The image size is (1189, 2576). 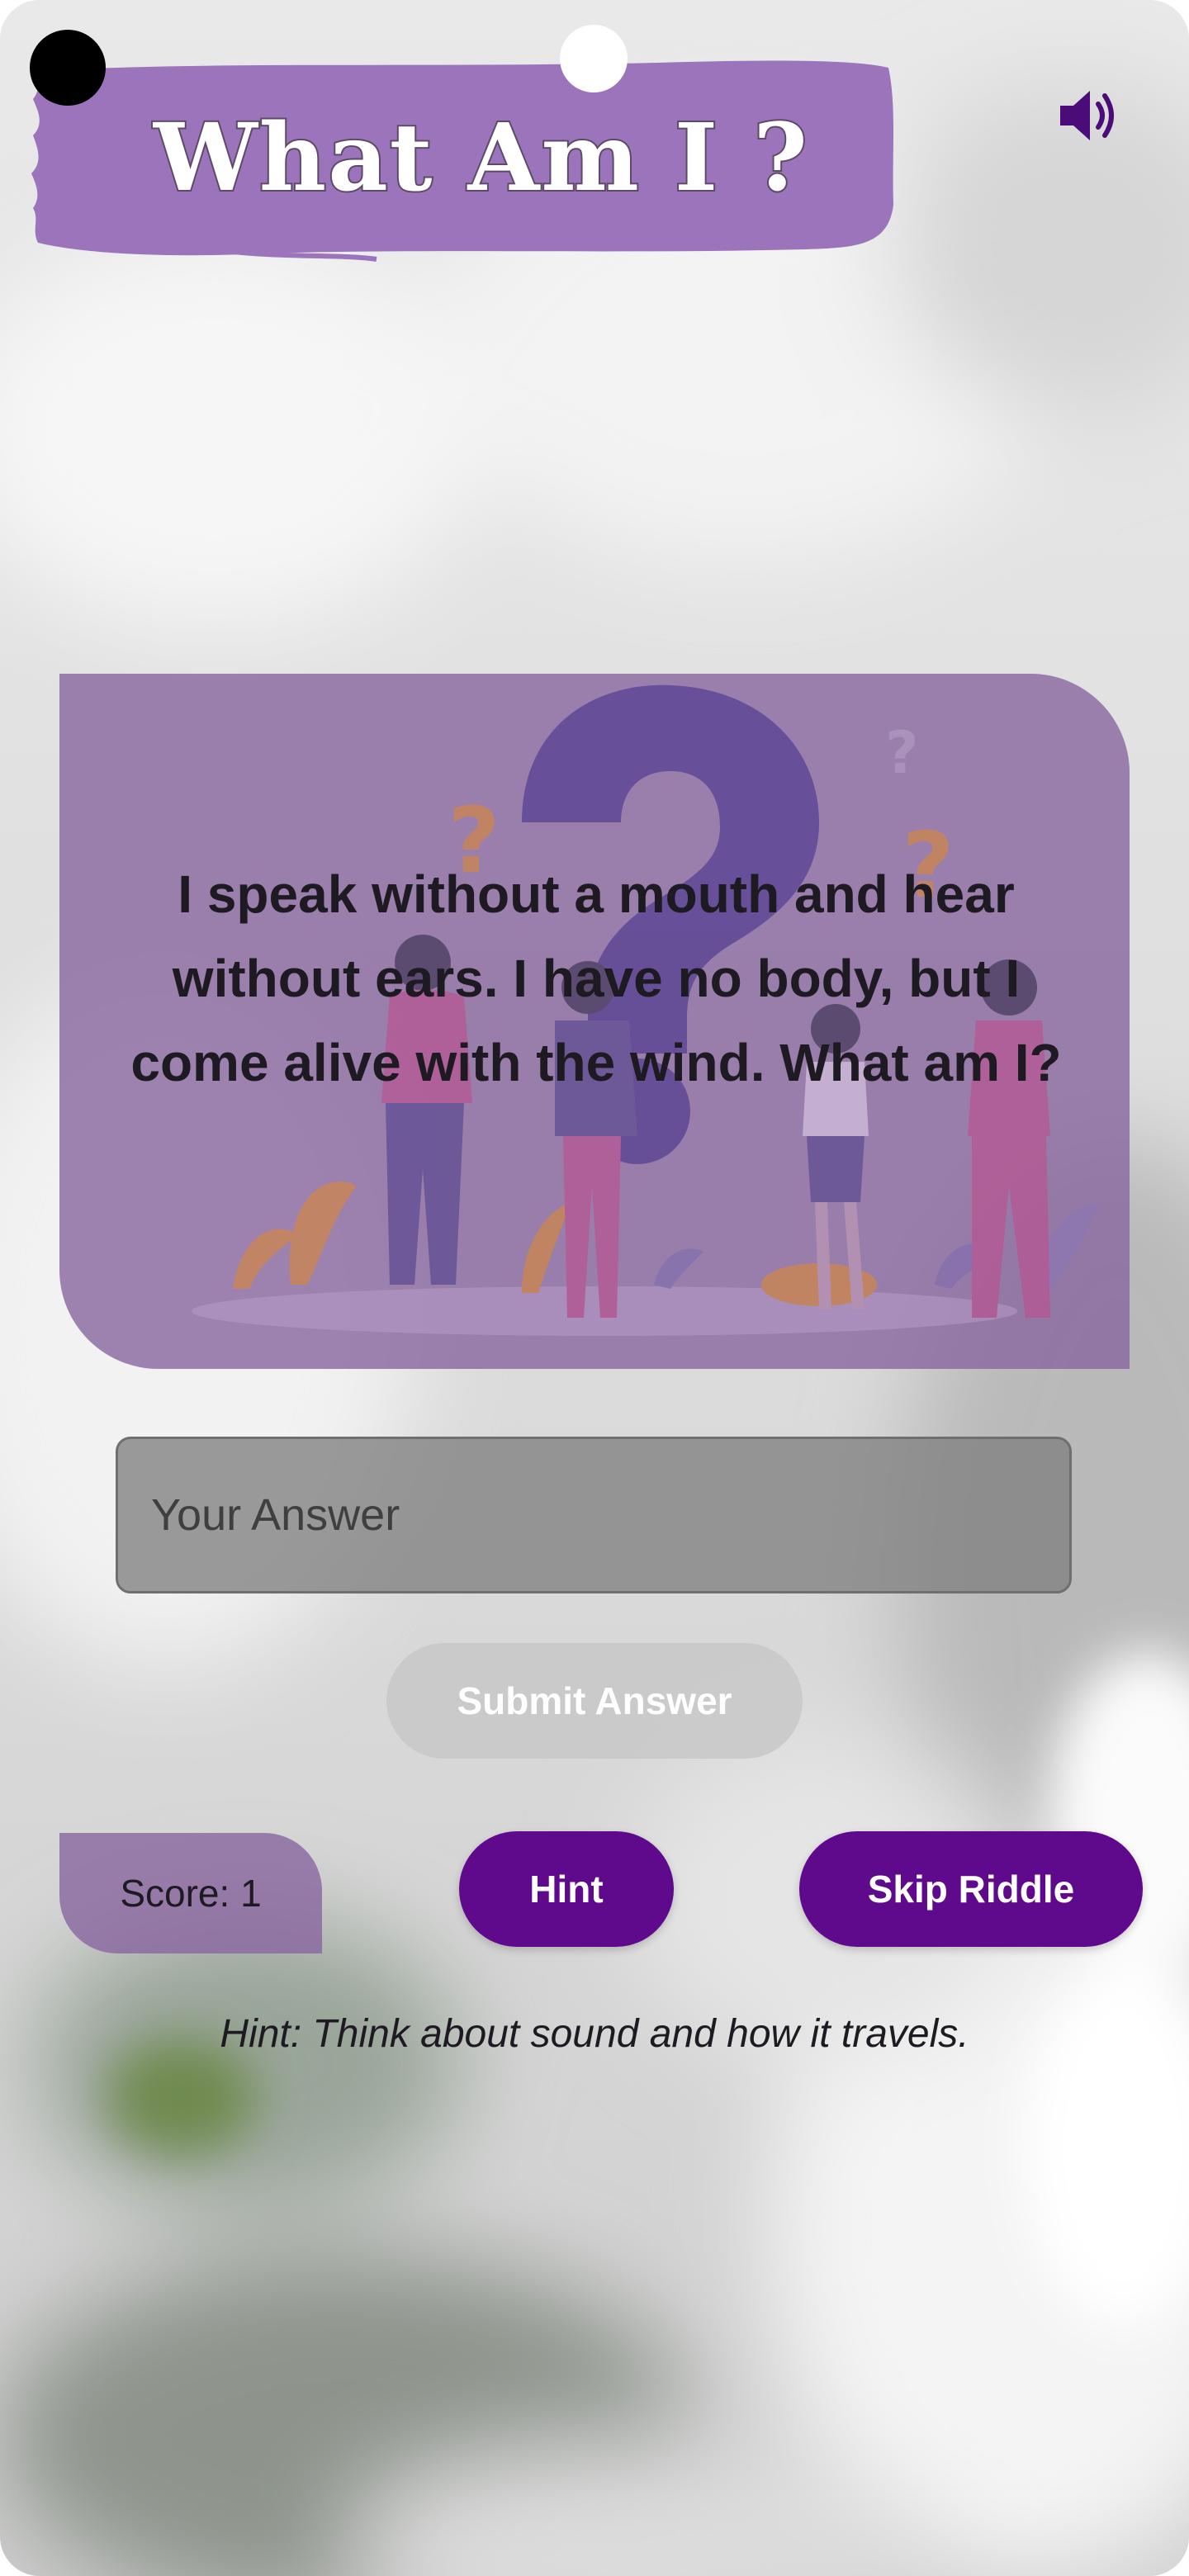 I want to click on score-badge: Score: 1, so click(x=190, y=1893).